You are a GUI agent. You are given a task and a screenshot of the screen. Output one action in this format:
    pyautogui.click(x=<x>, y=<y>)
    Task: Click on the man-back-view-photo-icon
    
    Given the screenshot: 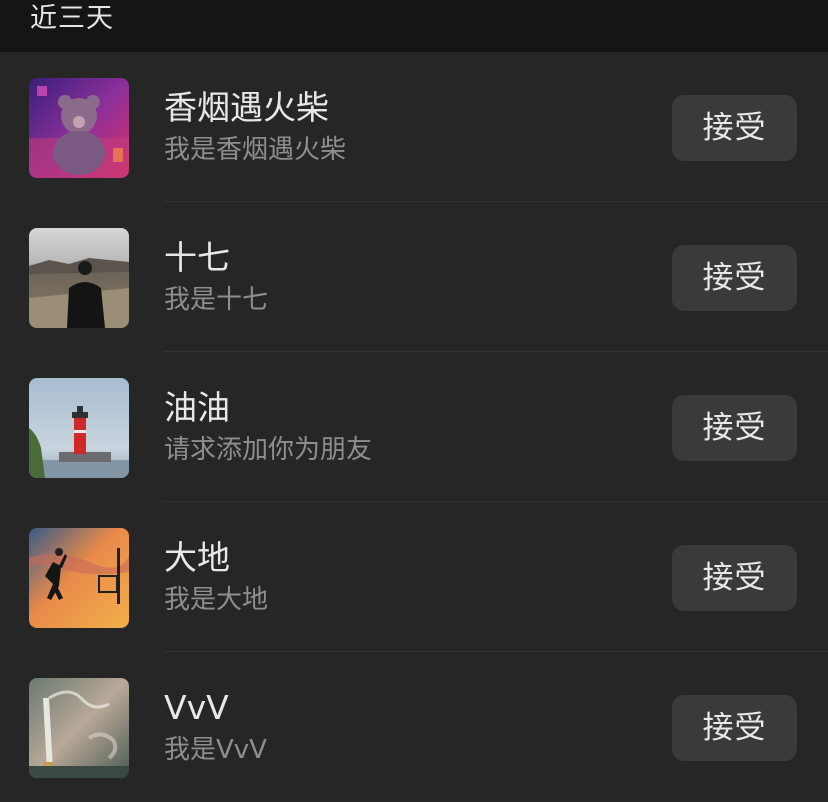 What is the action you would take?
    pyautogui.click(x=79, y=278)
    